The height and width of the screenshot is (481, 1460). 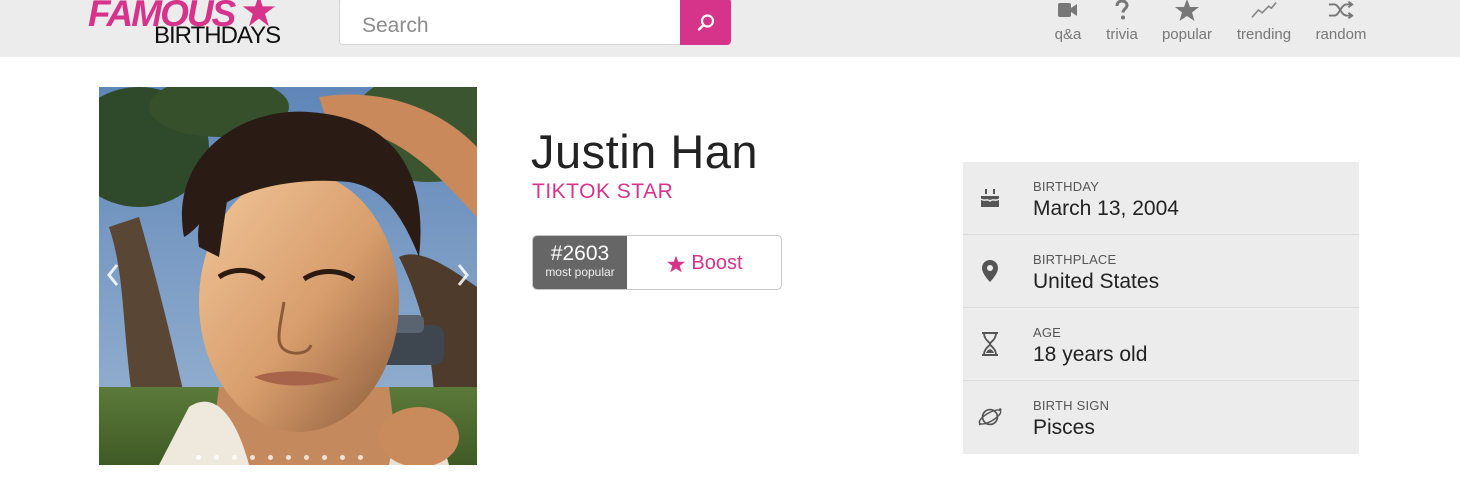 I want to click on logo-star-icon, so click(x=258, y=13).